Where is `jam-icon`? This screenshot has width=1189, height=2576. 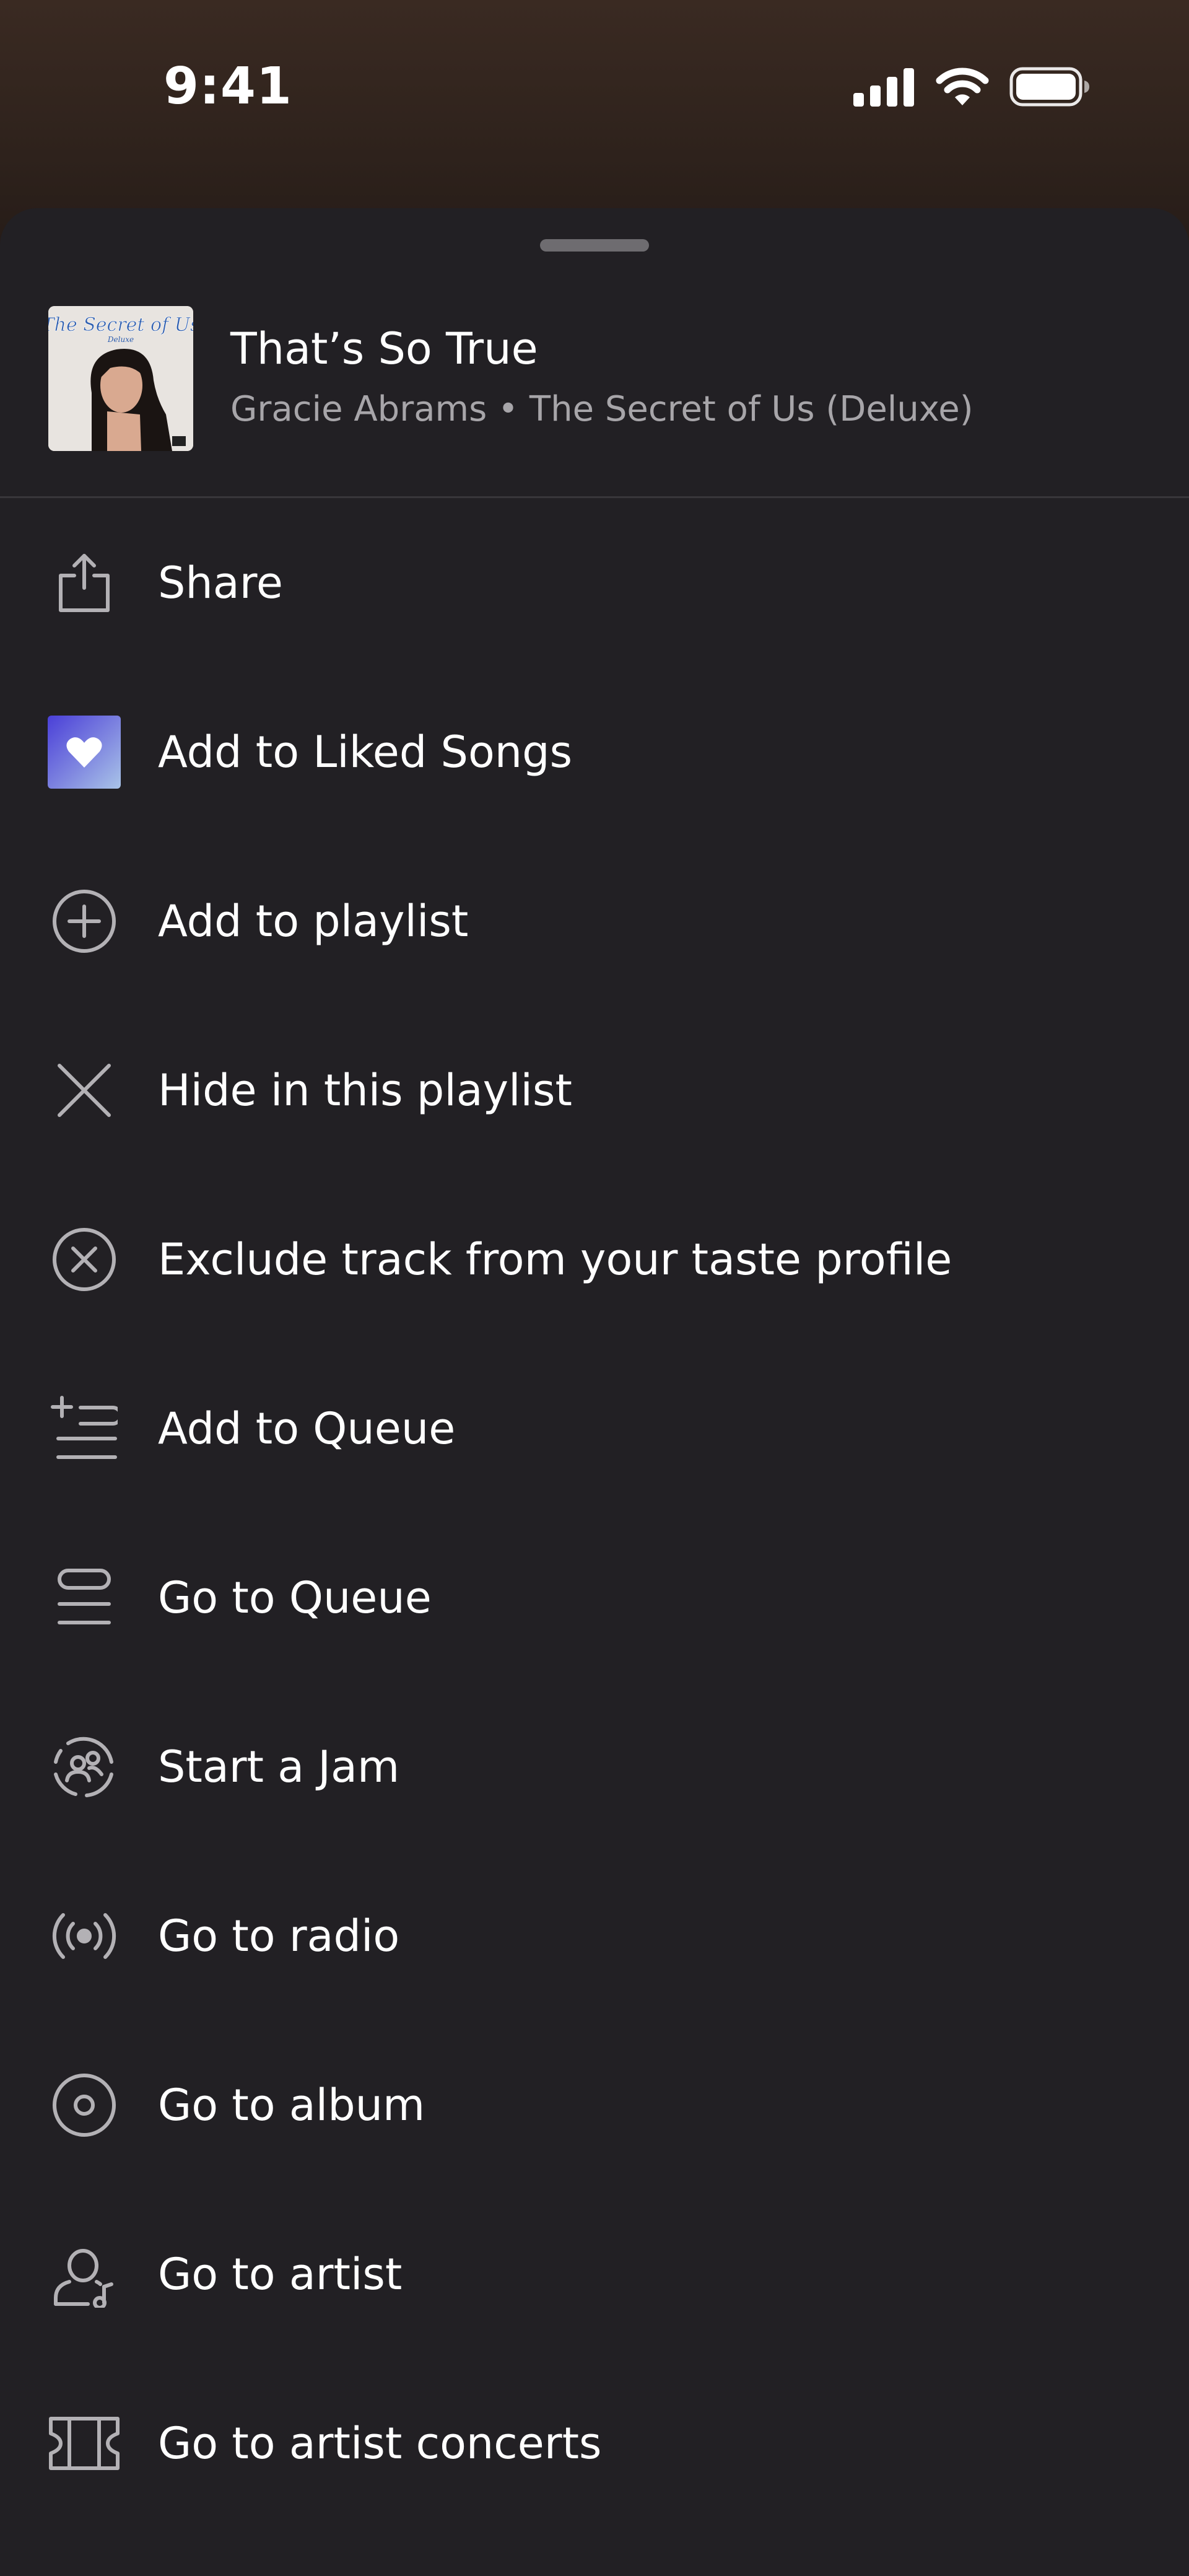
jam-icon is located at coordinates (84, 1767).